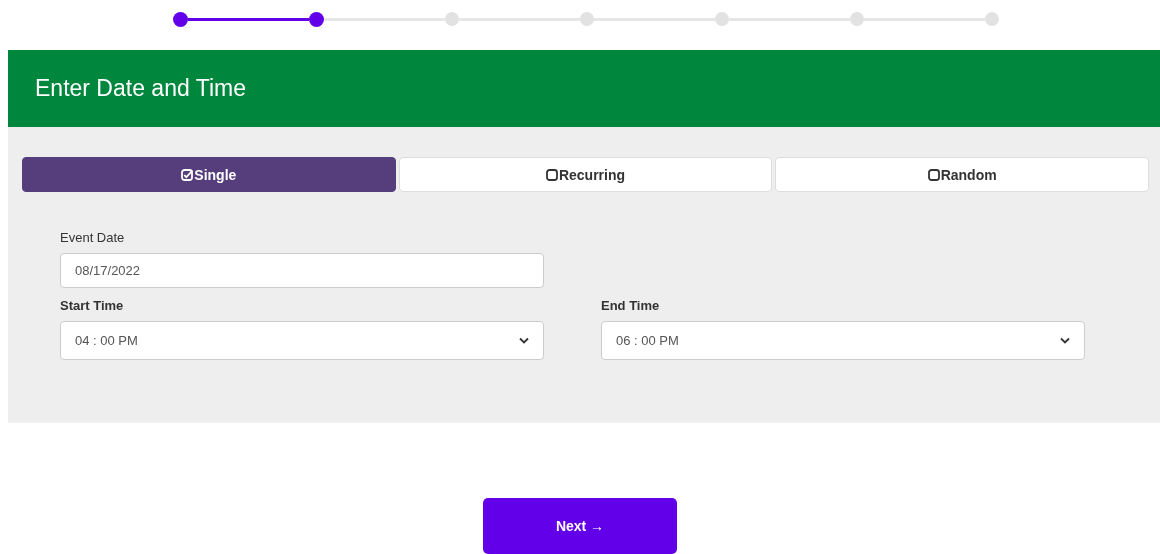 This screenshot has height=554, width=1160. What do you see at coordinates (962, 174) in the screenshot?
I see `mode-tab: Random` at bounding box center [962, 174].